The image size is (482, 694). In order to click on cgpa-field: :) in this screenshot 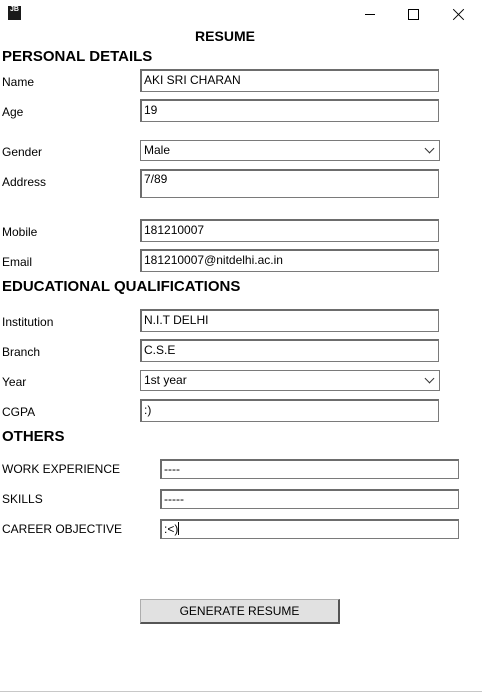, I will do `click(289, 410)`.